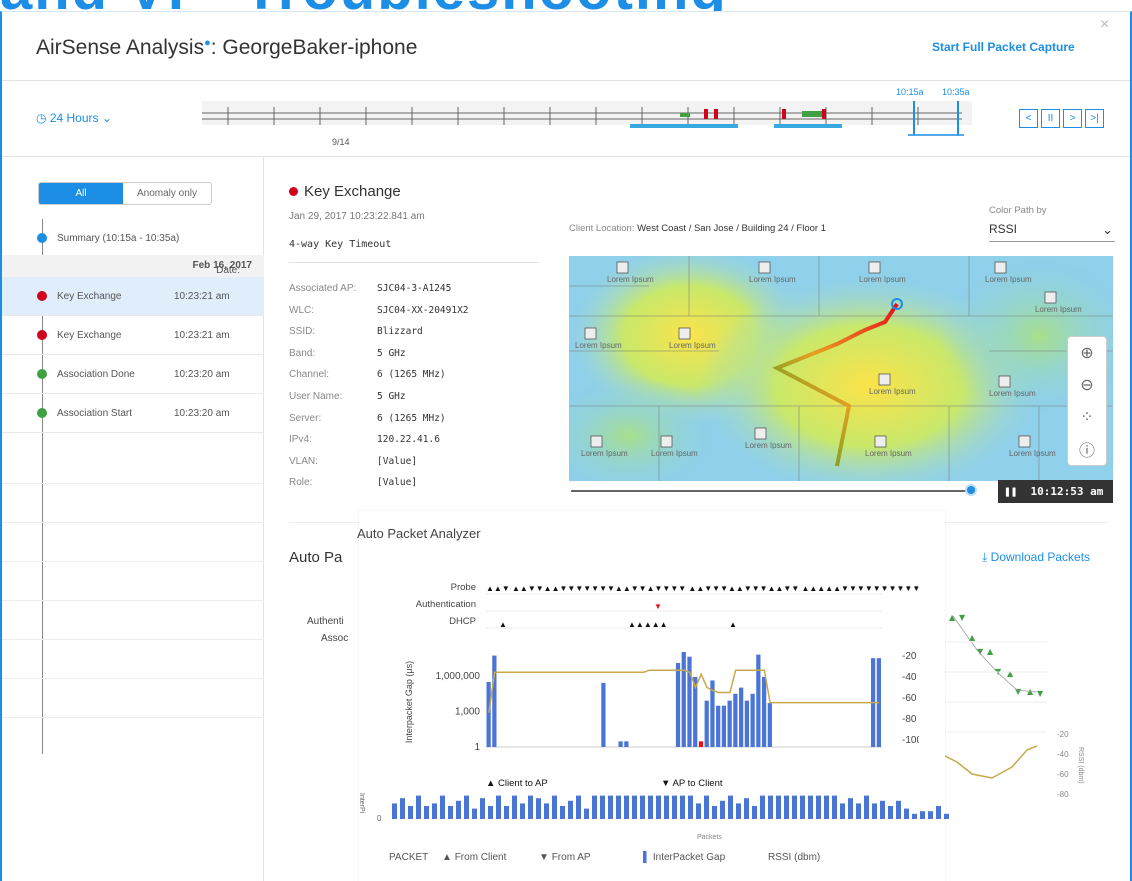 The width and height of the screenshot is (1132, 881). Describe the element at coordinates (167, 193) in the screenshot. I see `filter-anomaly-button: Anomaly only` at that location.